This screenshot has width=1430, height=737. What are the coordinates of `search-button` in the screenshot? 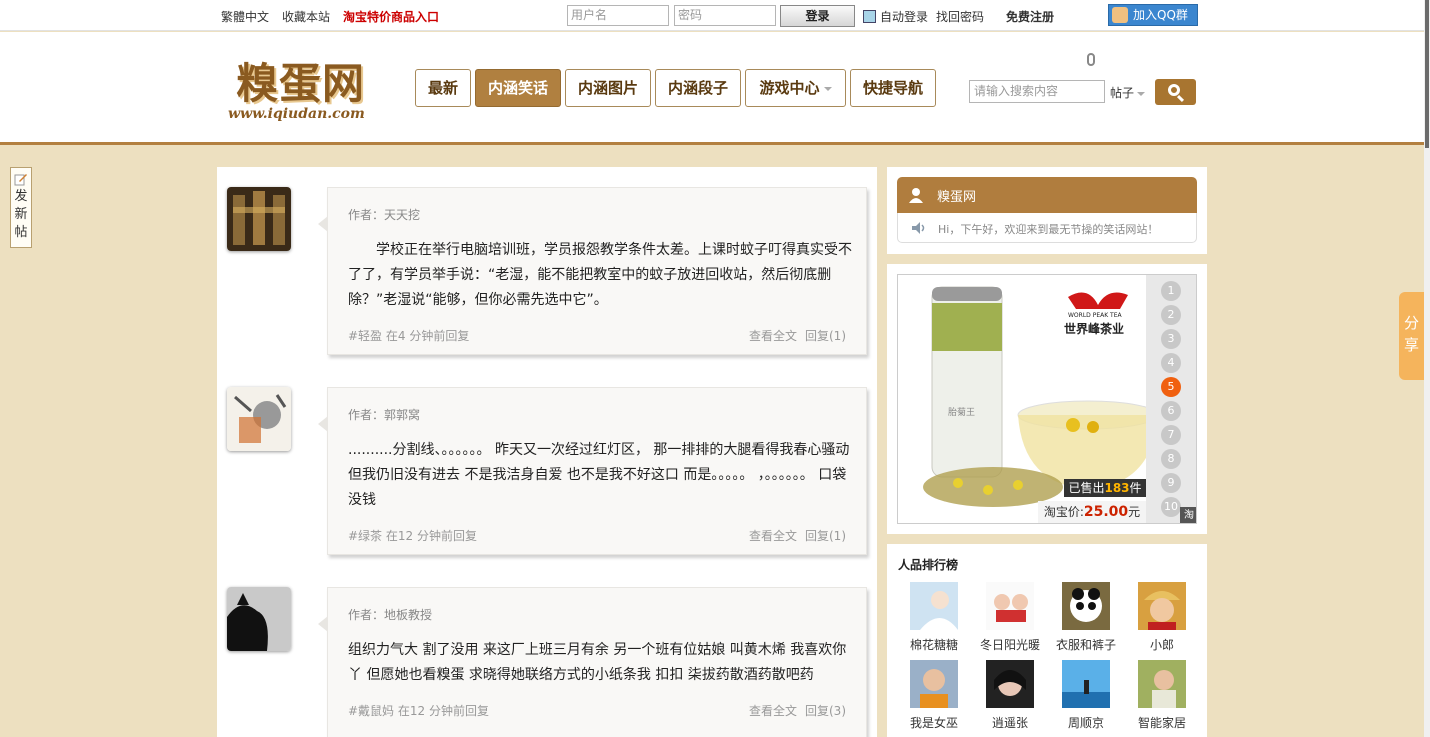 It's located at (1175, 92).